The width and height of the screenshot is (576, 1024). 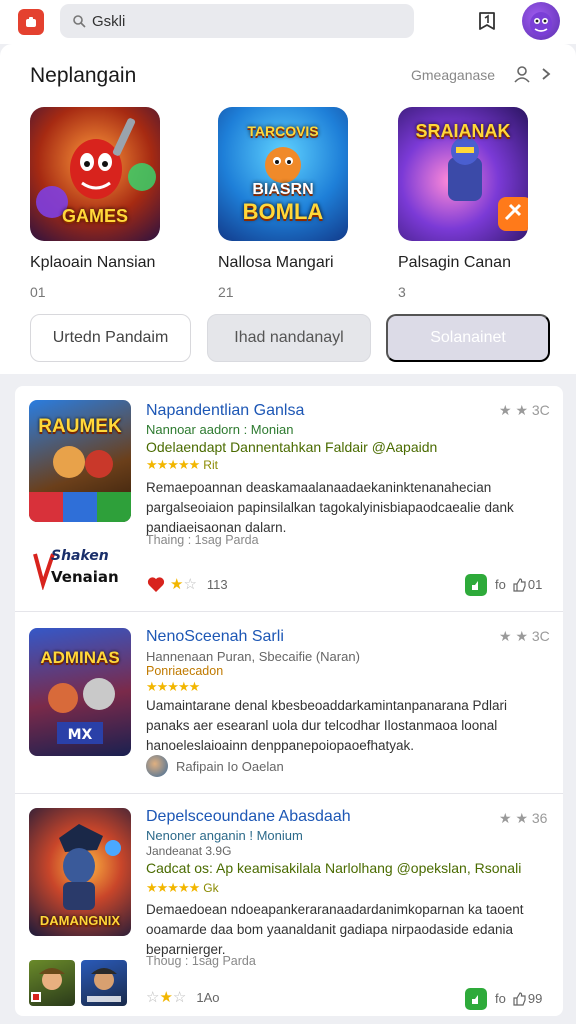 What do you see at coordinates (478, 263) in the screenshot?
I see `game-name: Palsagin Canan` at bounding box center [478, 263].